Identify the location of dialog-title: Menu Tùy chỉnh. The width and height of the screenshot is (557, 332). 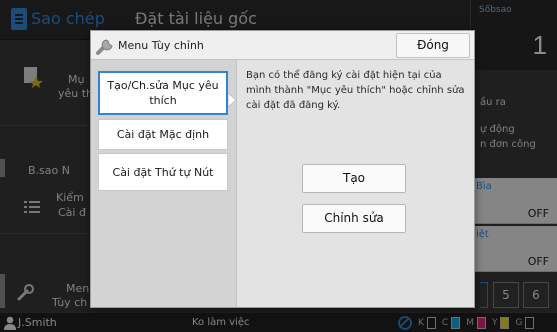
(161, 45).